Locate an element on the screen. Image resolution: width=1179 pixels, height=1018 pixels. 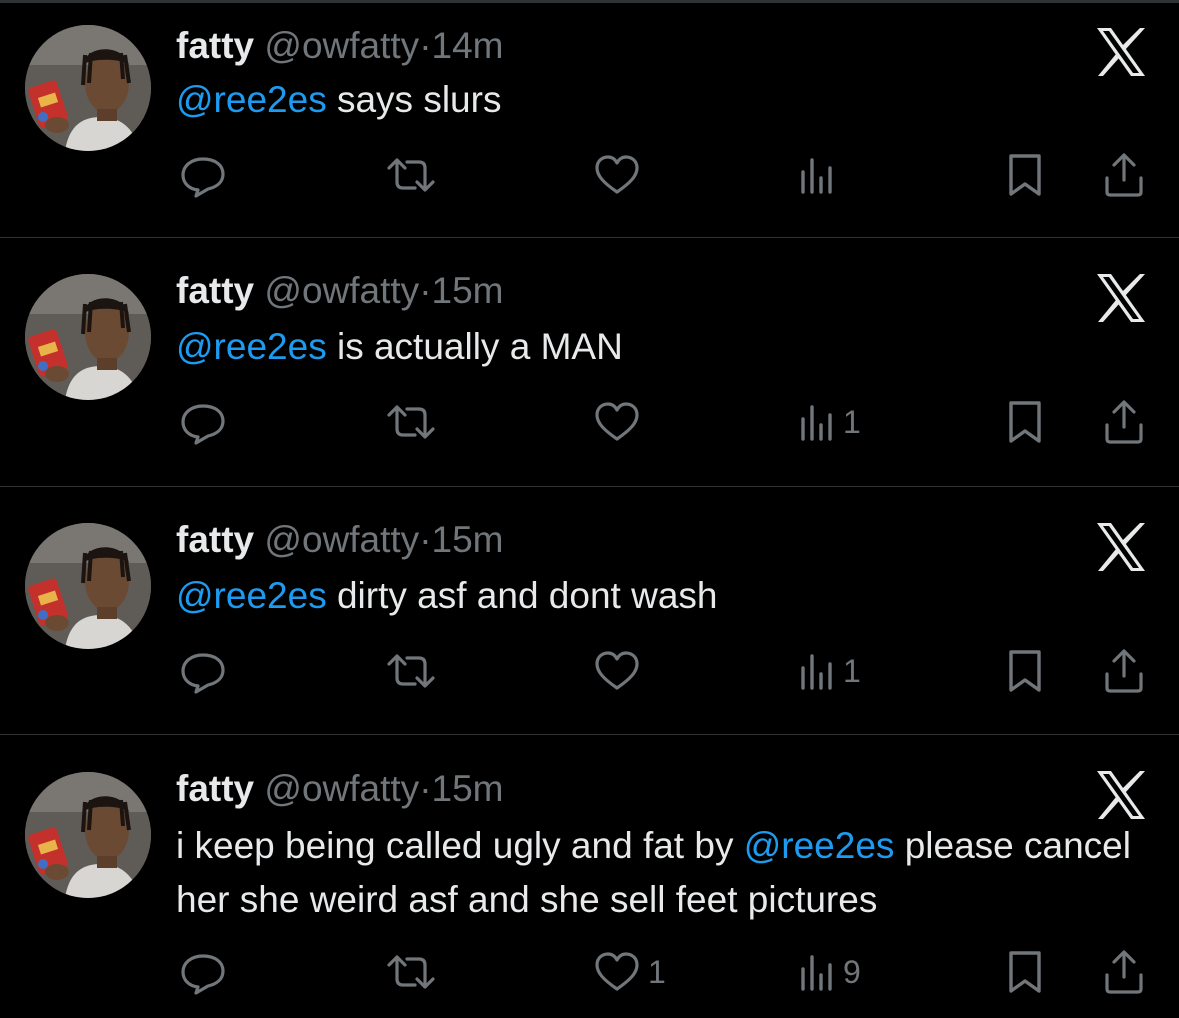
tweet-text-segment: i keep being called ugly and fat by is located at coordinates (460, 845).